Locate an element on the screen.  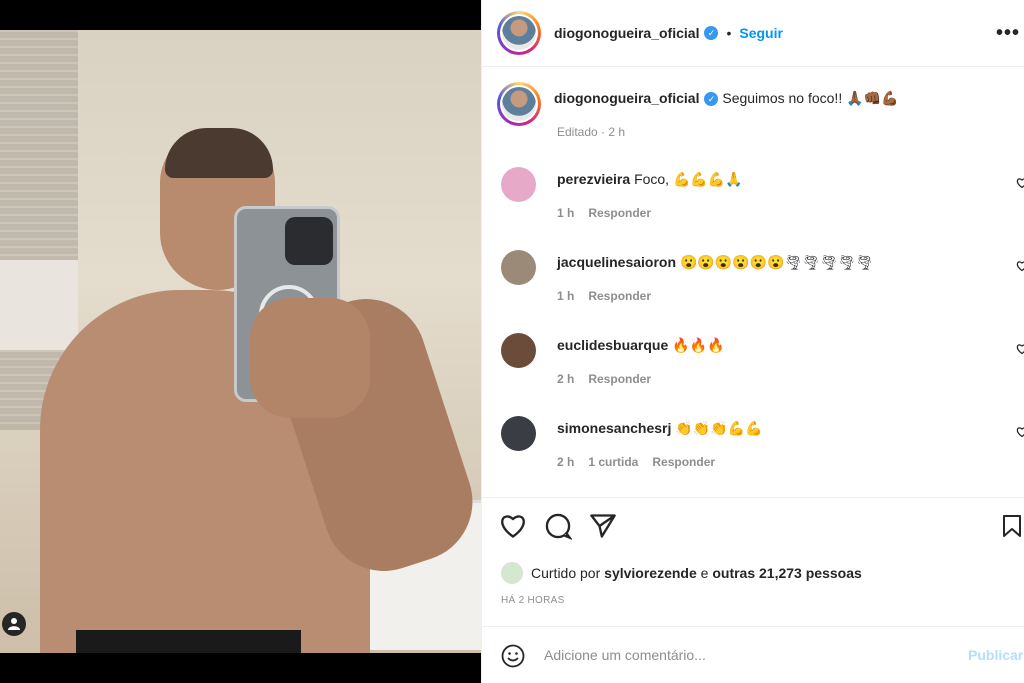
comment-likes-count: 1 curtida is located at coordinates (613, 462).